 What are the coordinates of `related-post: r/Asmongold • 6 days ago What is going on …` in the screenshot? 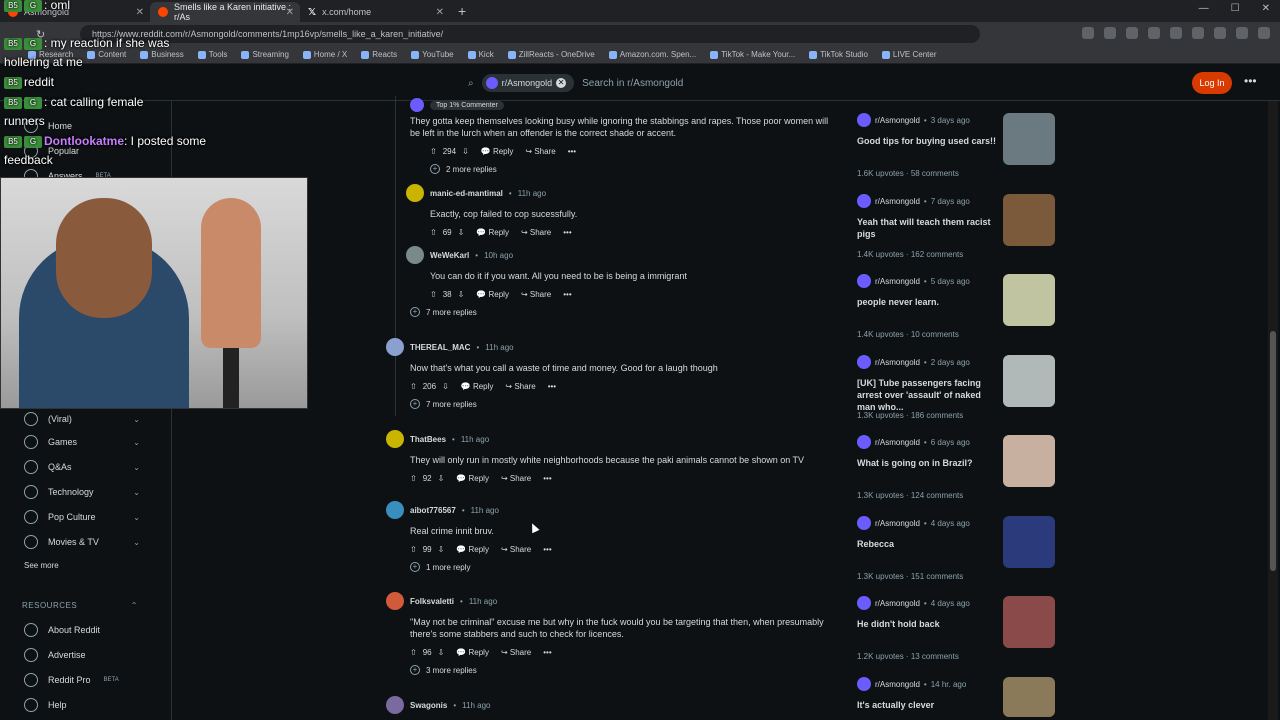 It's located at (957, 467).